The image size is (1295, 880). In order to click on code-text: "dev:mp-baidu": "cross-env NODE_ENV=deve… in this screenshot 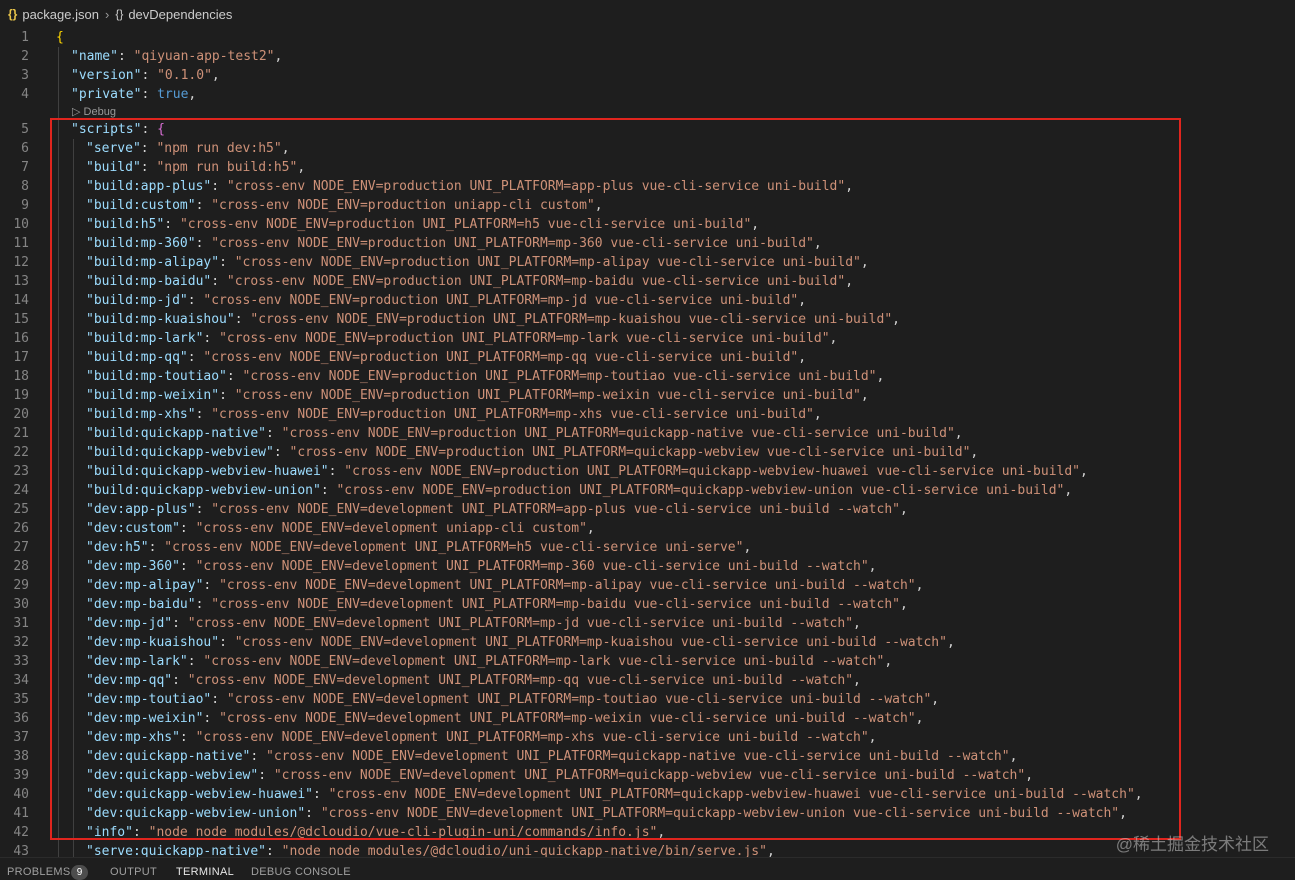, I will do `click(497, 604)`.